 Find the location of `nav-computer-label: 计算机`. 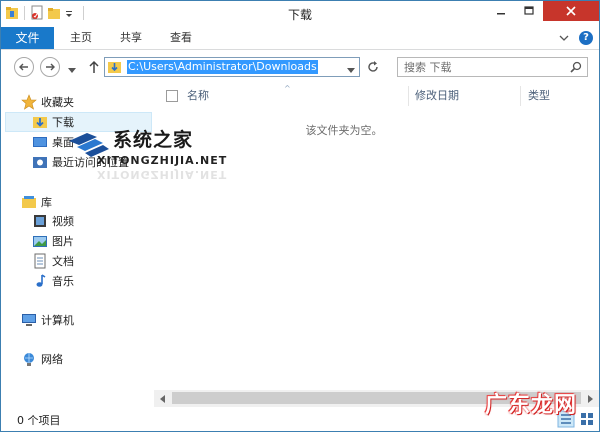

nav-computer-label: 计算机 is located at coordinates (57, 320).